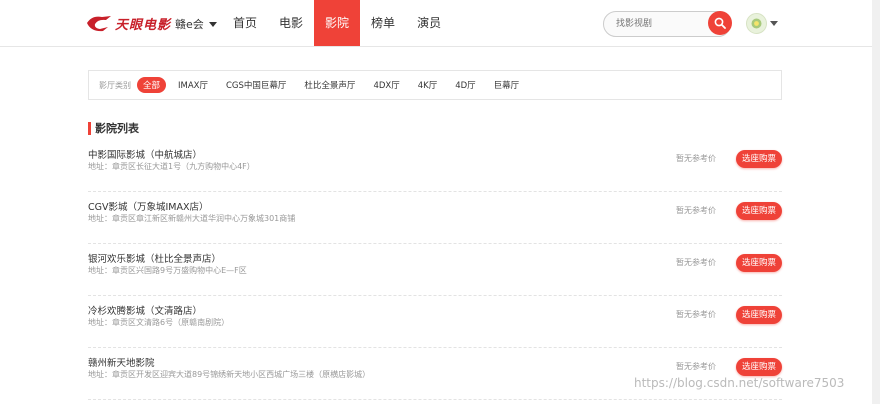 The height and width of the screenshot is (404, 880). What do you see at coordinates (427, 85) in the screenshot?
I see `filter-tag-4k: 4K厅` at bounding box center [427, 85].